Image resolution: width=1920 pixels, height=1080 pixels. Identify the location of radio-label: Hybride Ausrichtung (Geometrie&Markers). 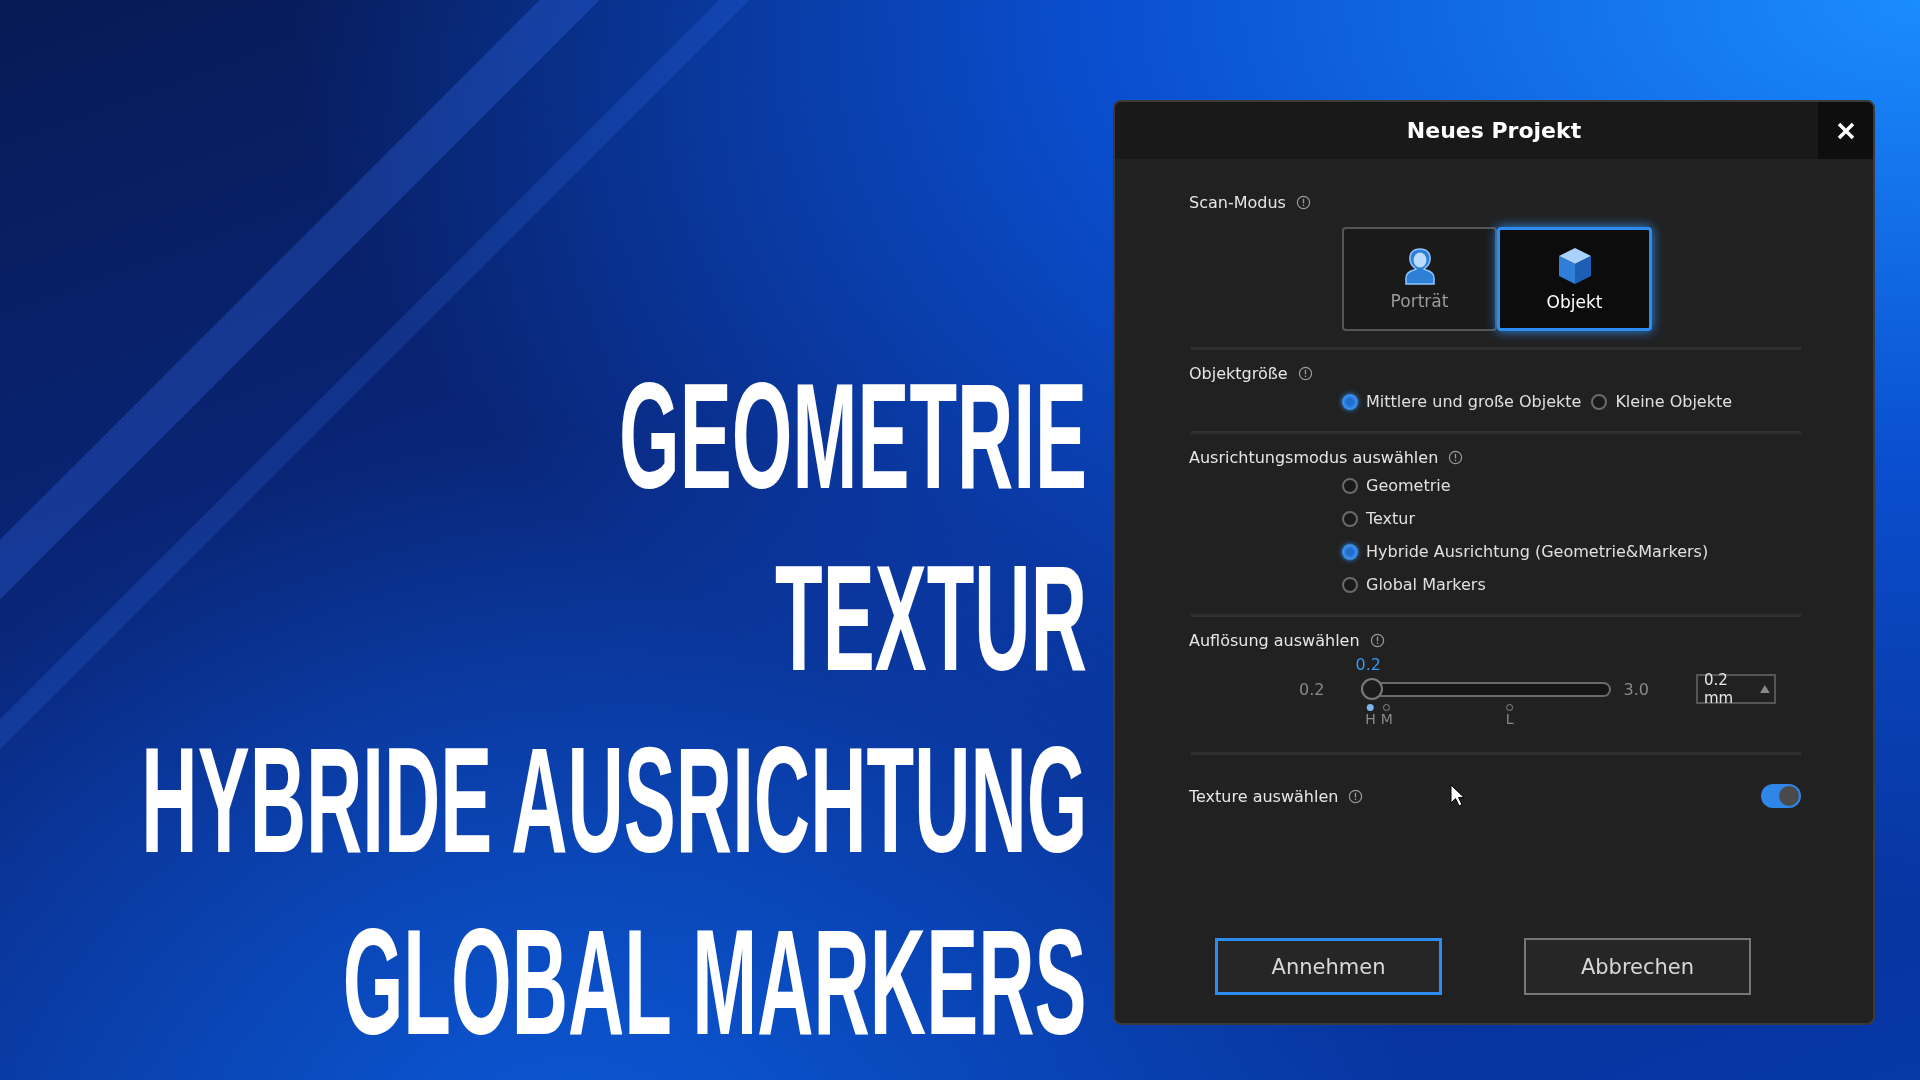
(1537, 551).